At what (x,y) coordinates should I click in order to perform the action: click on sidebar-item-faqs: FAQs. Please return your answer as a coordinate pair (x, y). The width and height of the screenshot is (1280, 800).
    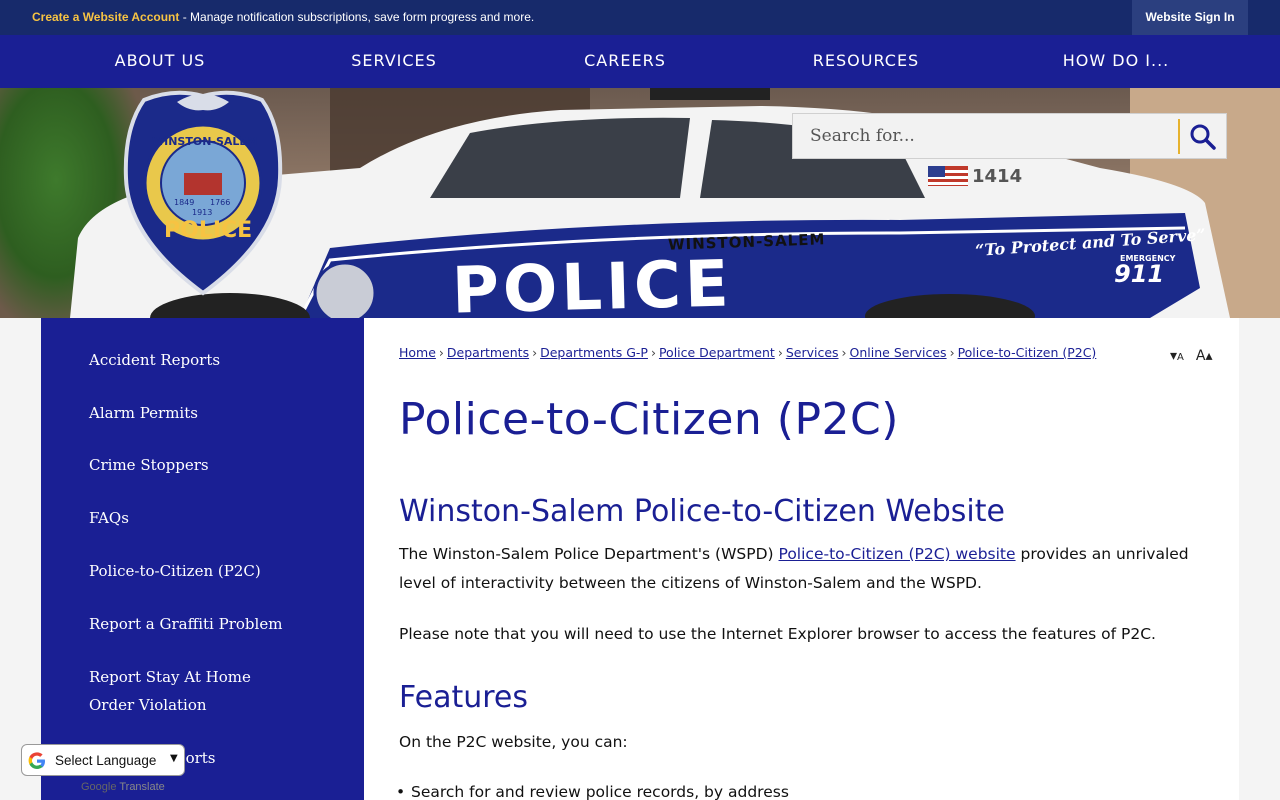
    Looking at the image, I should click on (209, 518).